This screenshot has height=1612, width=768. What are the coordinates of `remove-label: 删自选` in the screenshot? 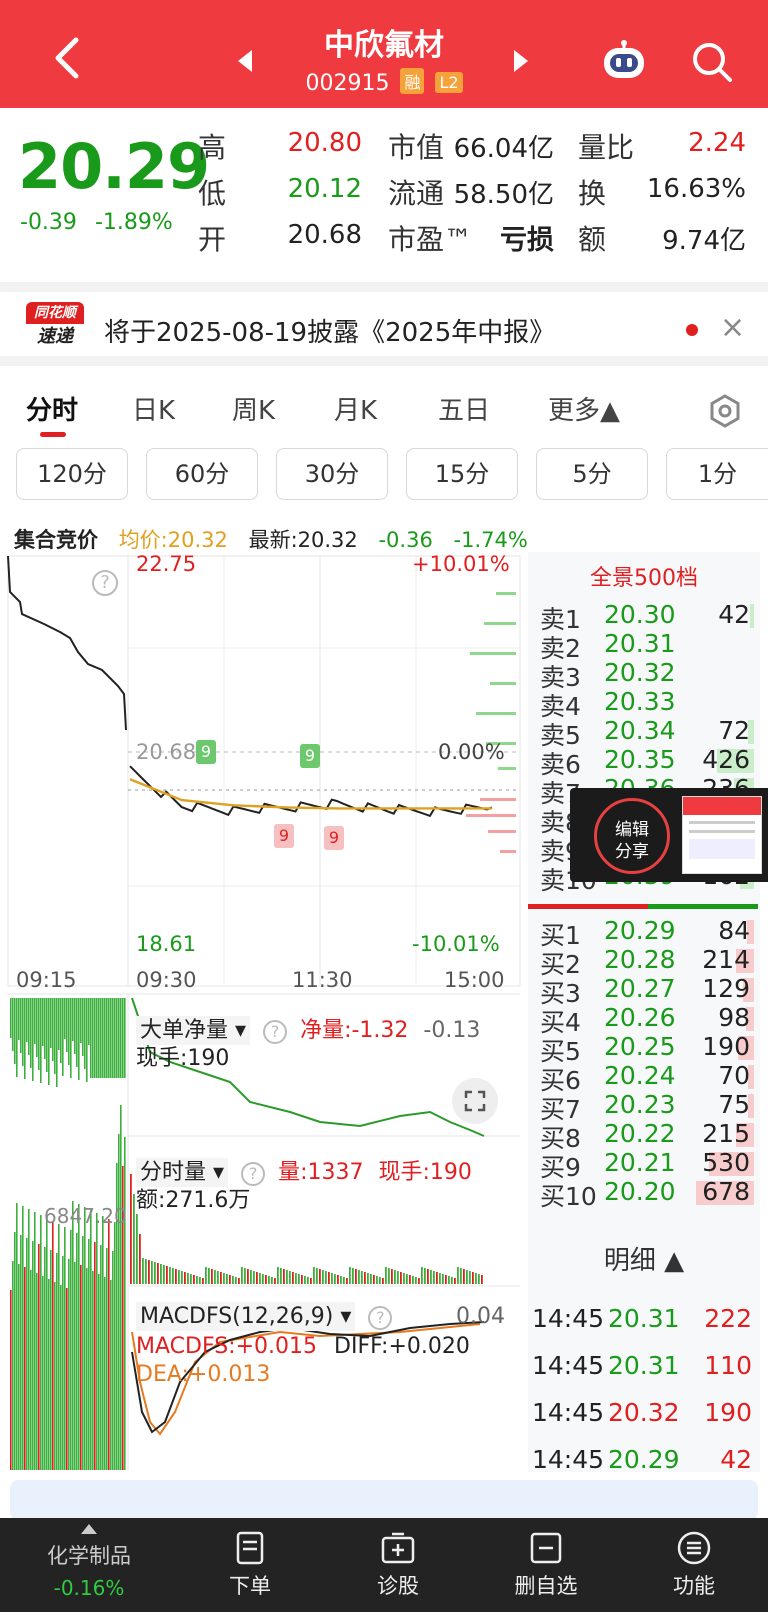 It's located at (546, 1586).